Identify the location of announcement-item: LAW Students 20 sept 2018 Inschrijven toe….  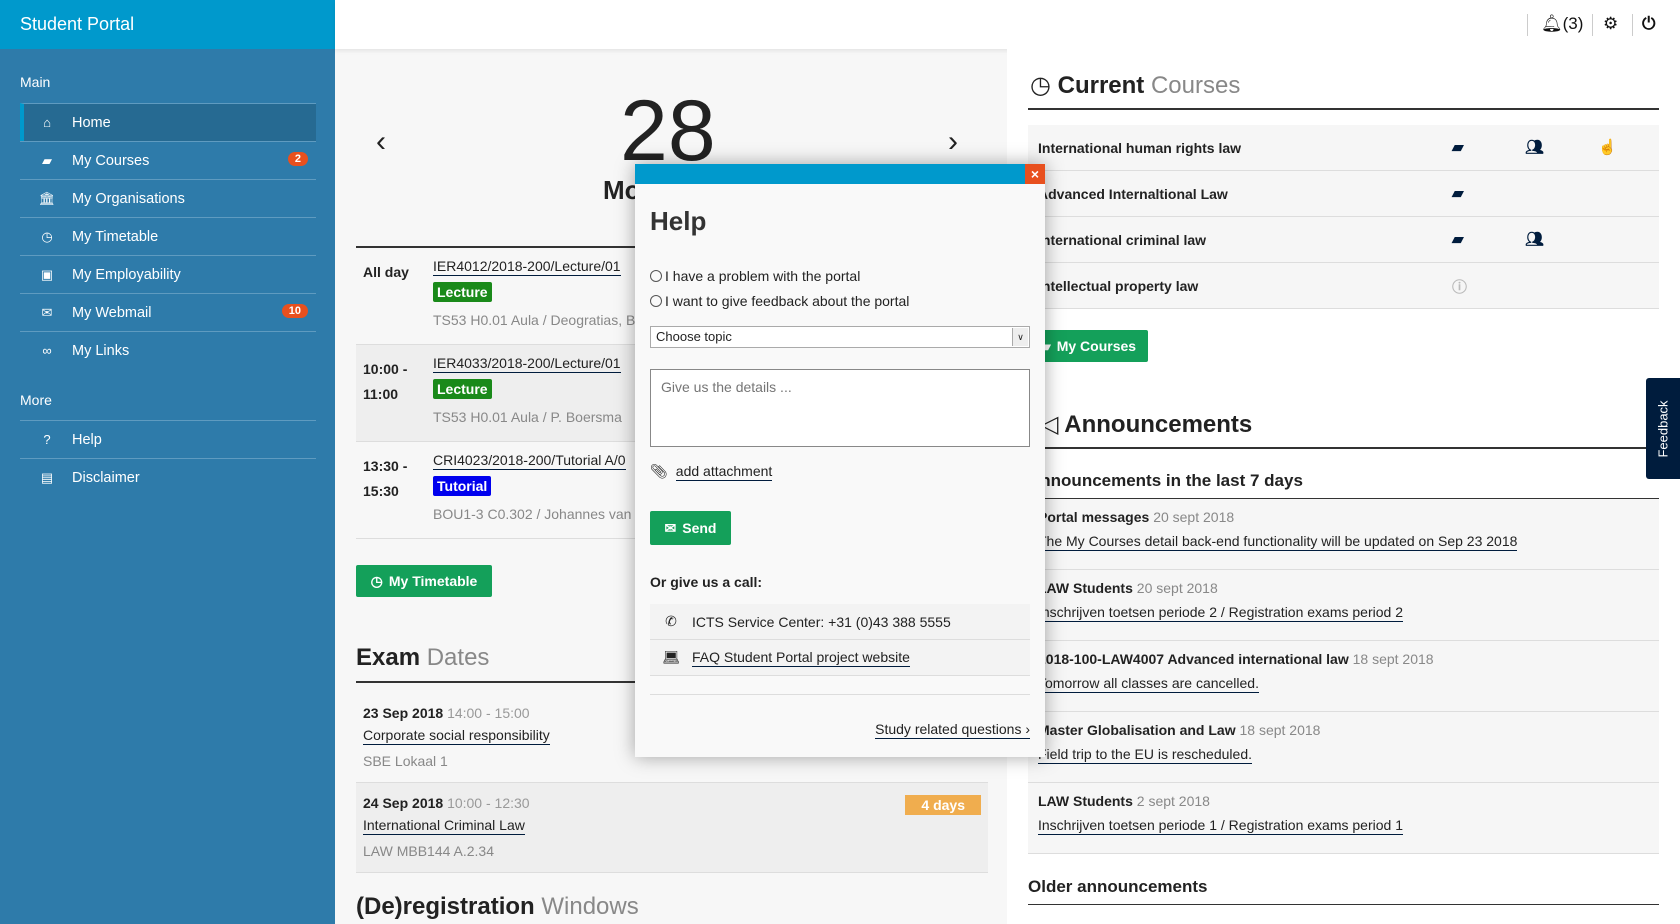
(1343, 605).